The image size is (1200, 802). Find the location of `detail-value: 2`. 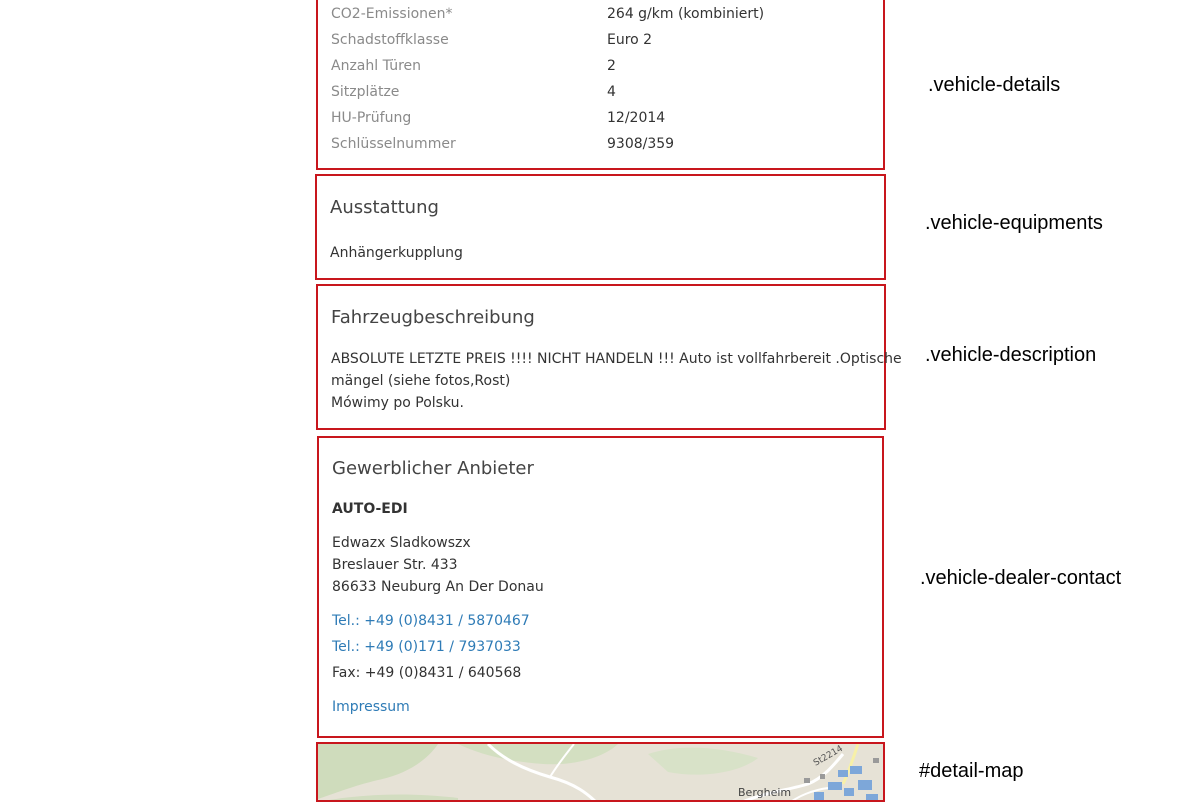

detail-value: 2 is located at coordinates (611, 66).